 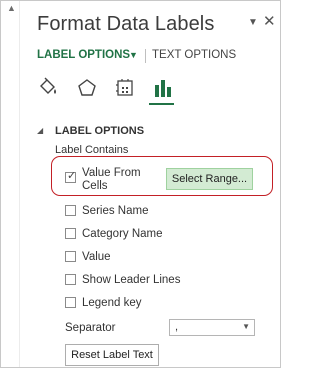 I want to click on series-name-checkbox, so click(x=70, y=210).